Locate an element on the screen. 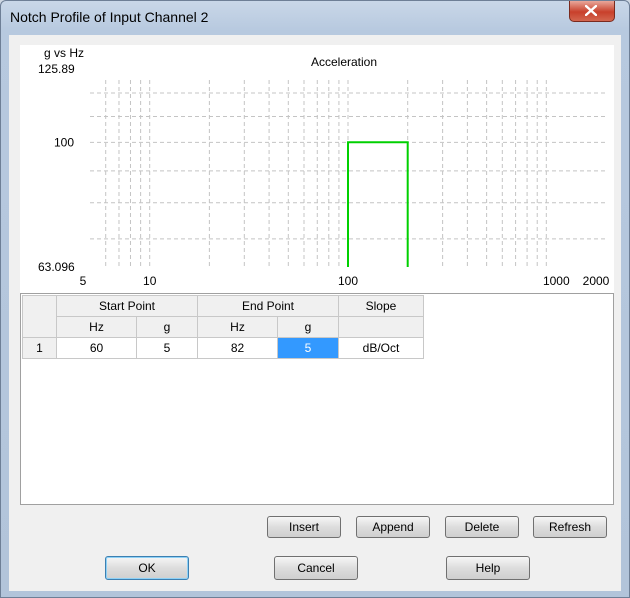 This screenshot has height=598, width=630. end-hz-header: Hz is located at coordinates (237, 327).